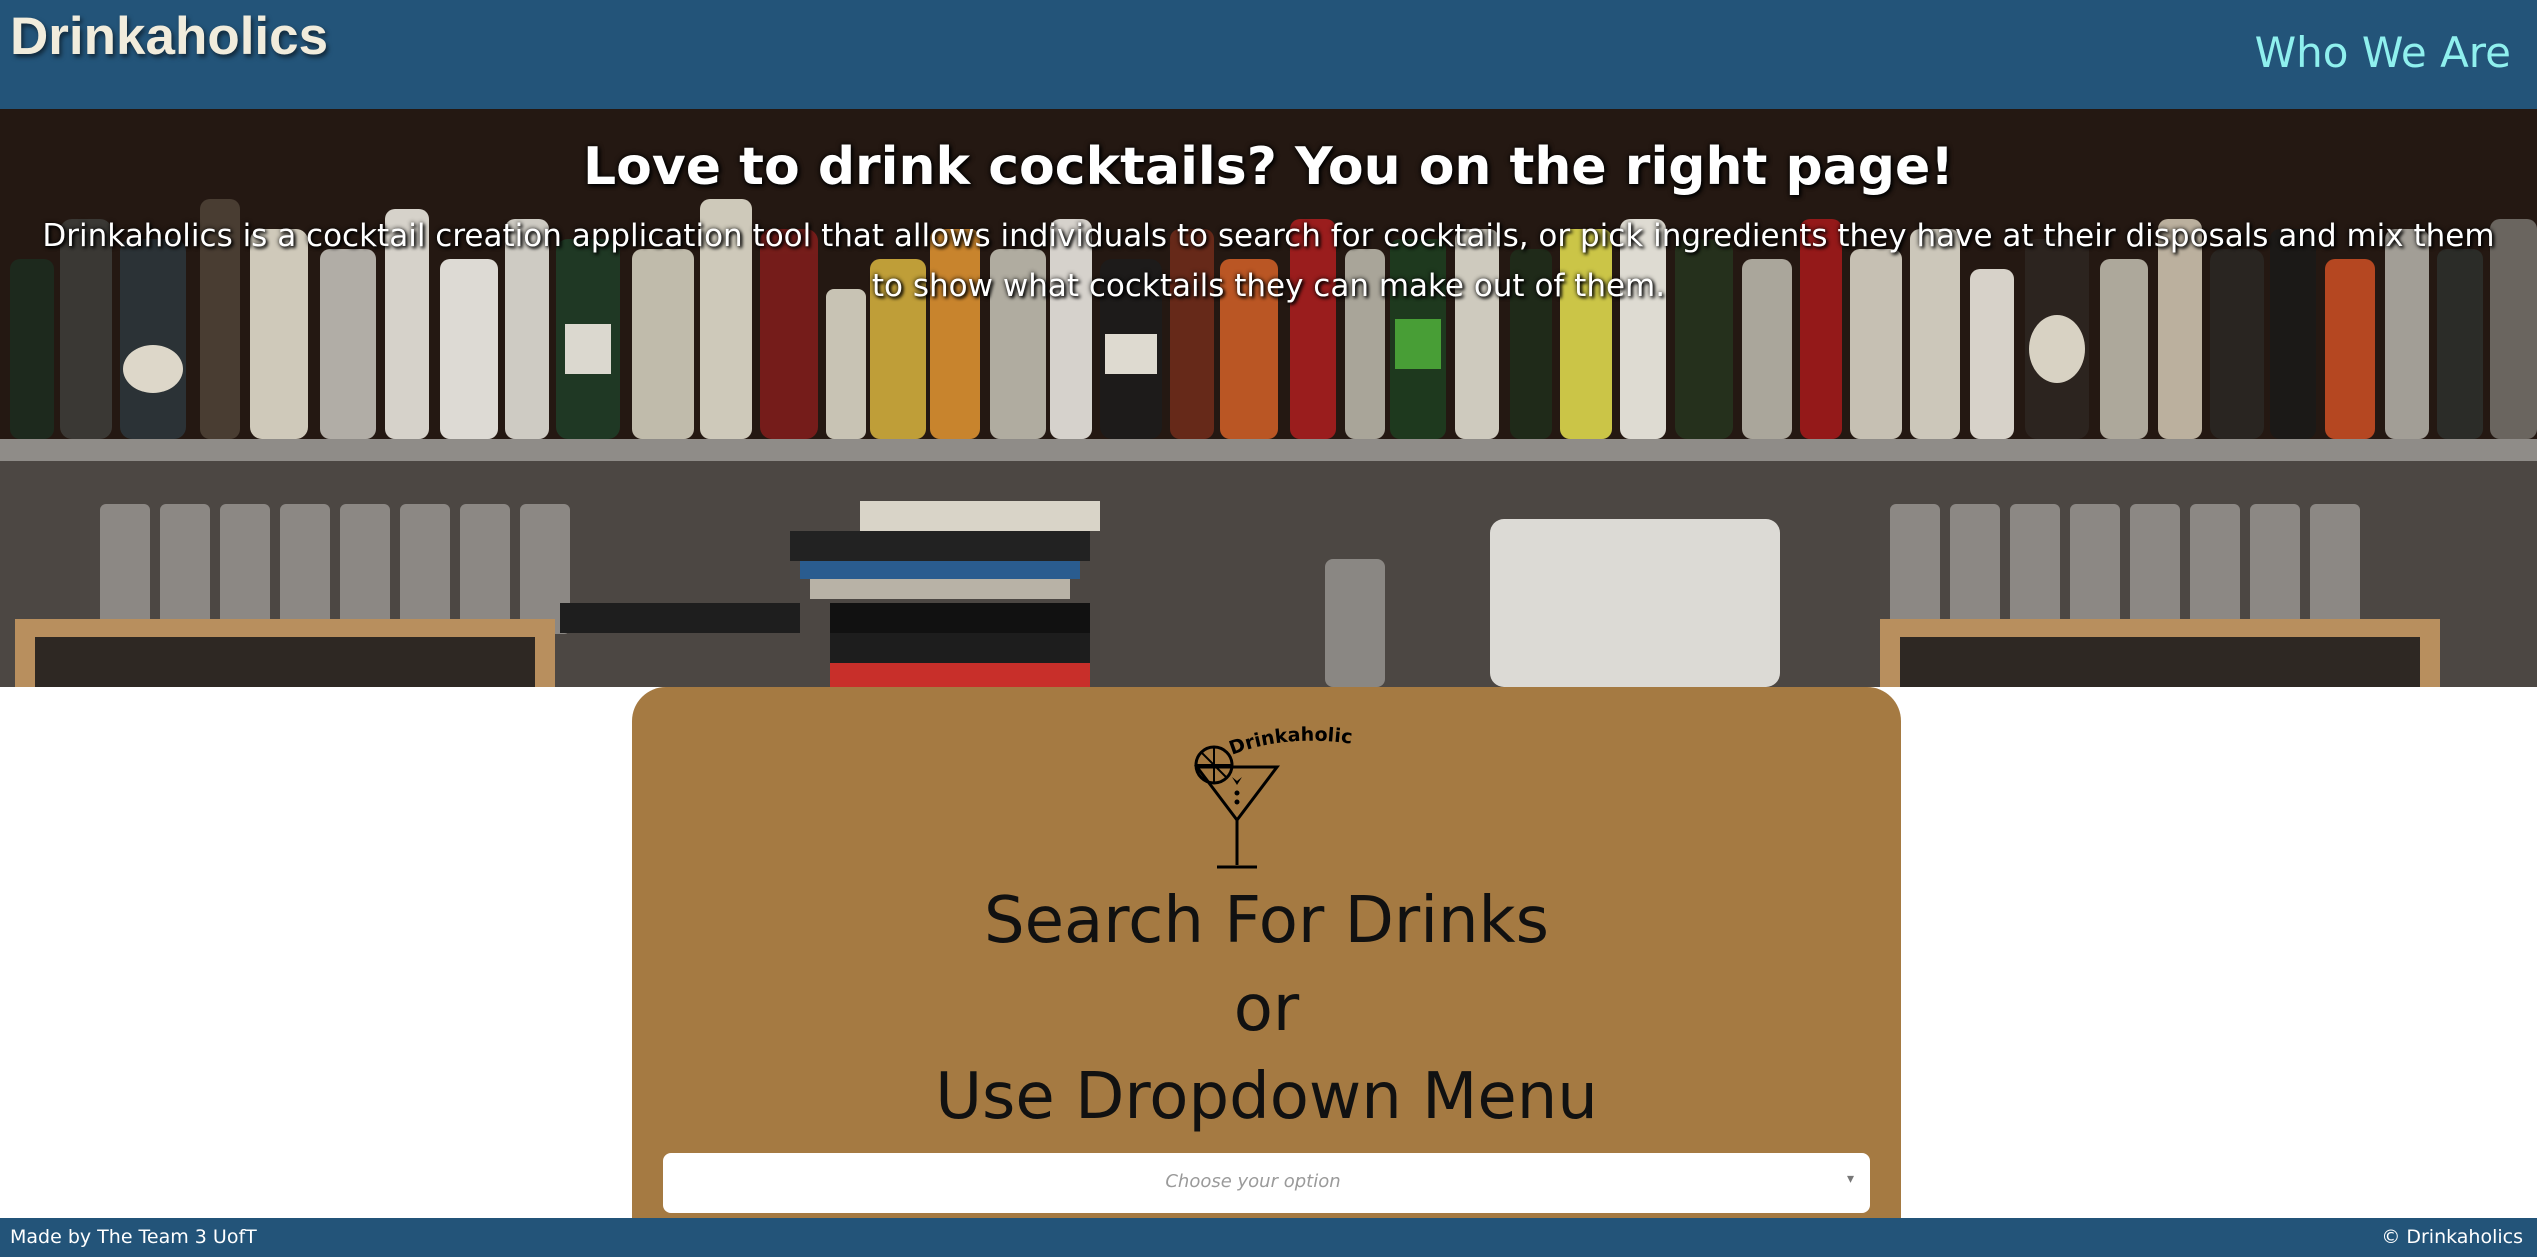 The width and height of the screenshot is (2537, 1257). What do you see at coordinates (1266, 1097) in the screenshot?
I see `search-heading-line3: Use Dropdown Menu` at bounding box center [1266, 1097].